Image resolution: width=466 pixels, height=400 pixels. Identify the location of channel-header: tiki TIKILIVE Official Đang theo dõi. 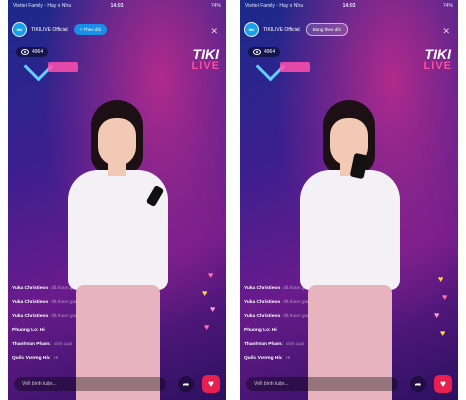
(296, 29).